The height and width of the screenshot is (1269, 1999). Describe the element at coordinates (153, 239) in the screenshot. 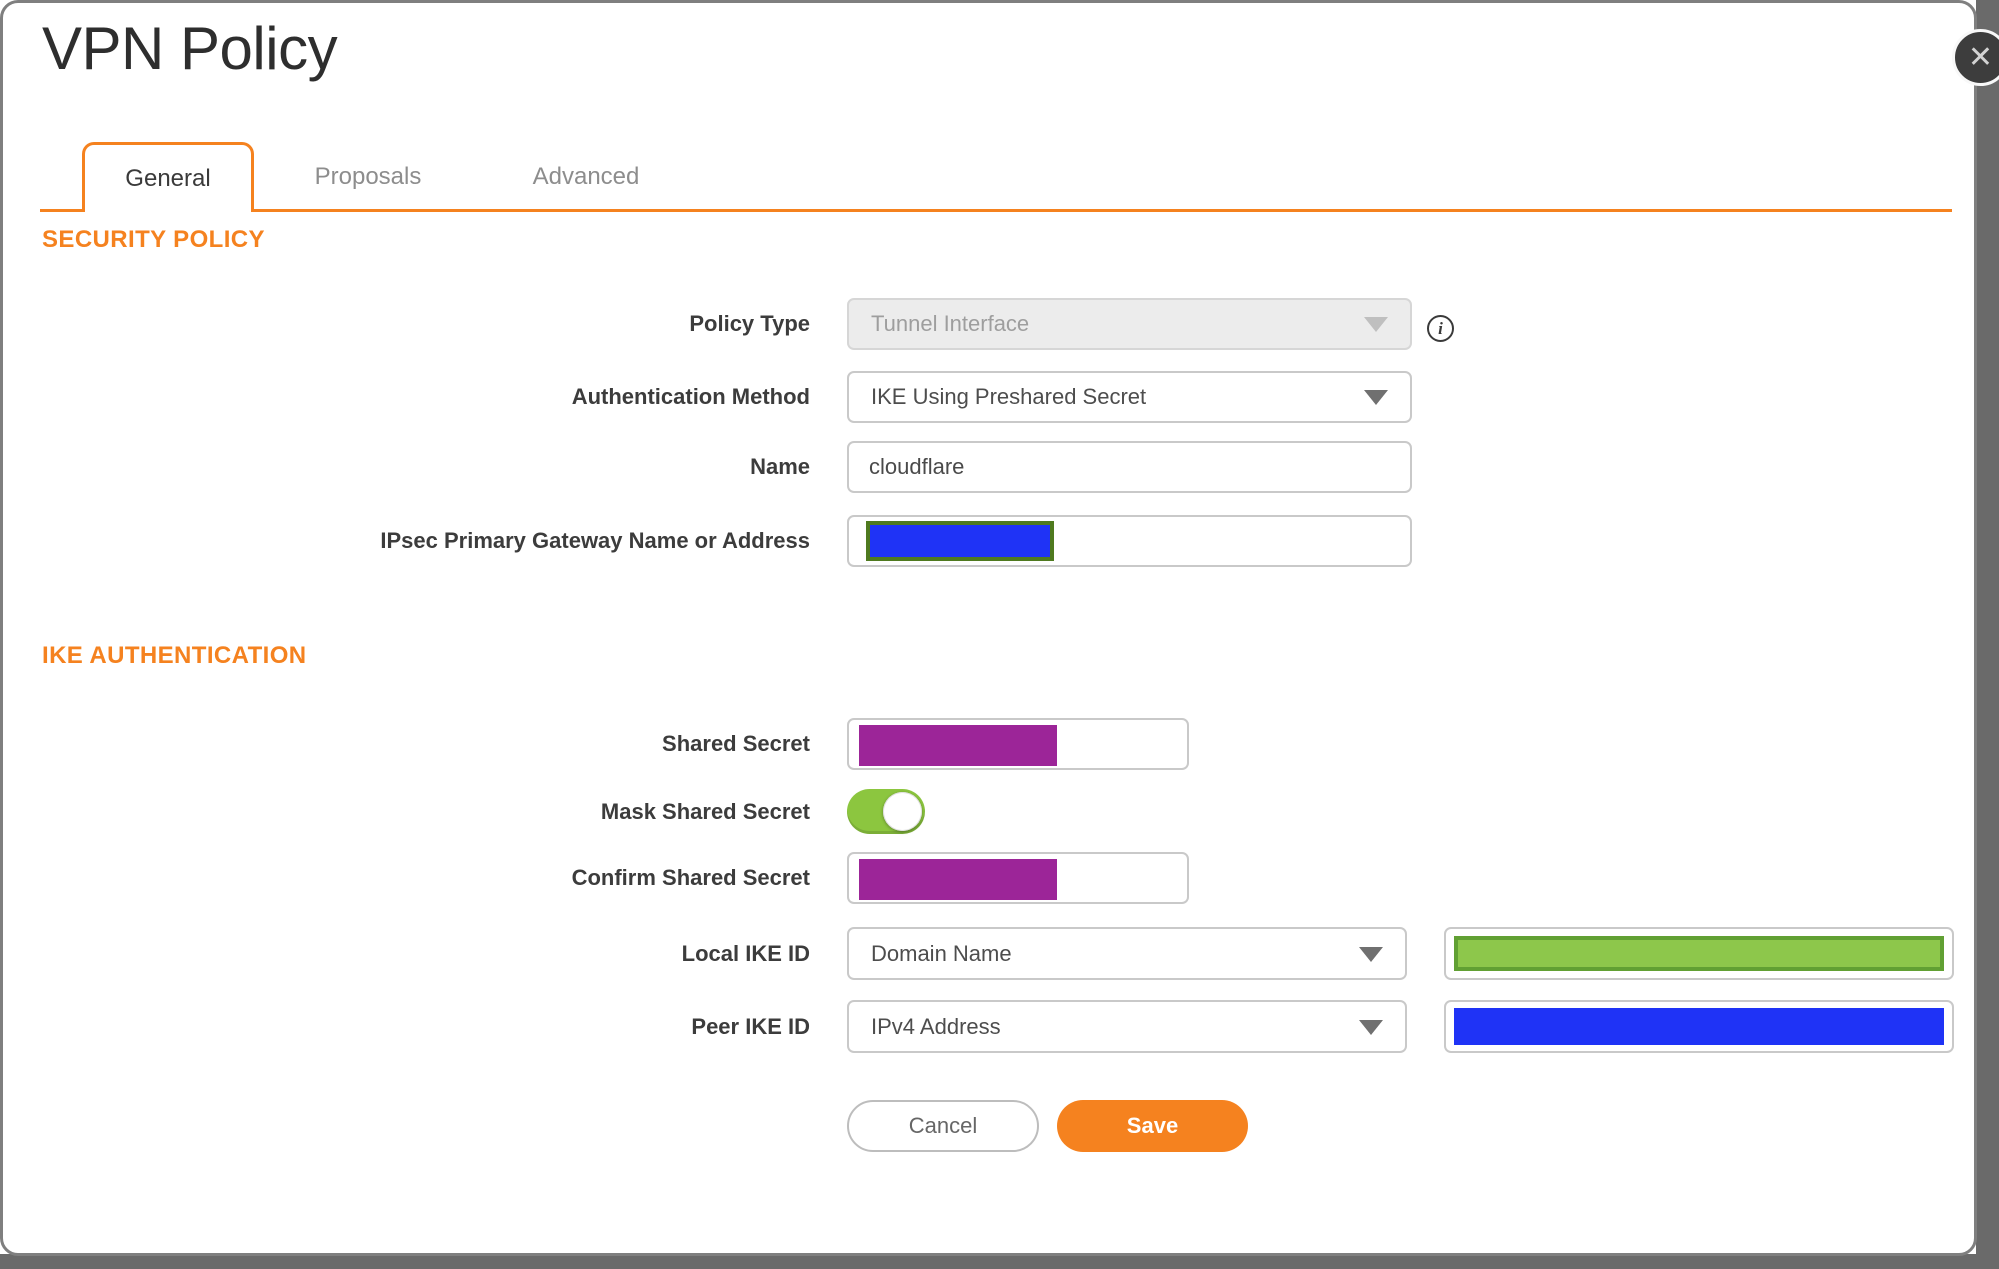

I see `section-heading-security-policy: SECURITY POLICY` at that location.